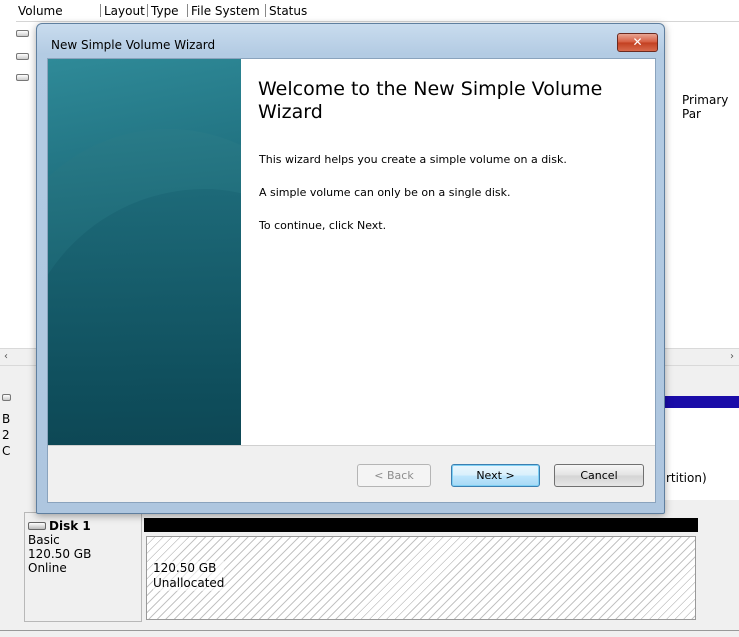 This screenshot has width=739, height=637. I want to click on column-layout: Layout, so click(124, 11).